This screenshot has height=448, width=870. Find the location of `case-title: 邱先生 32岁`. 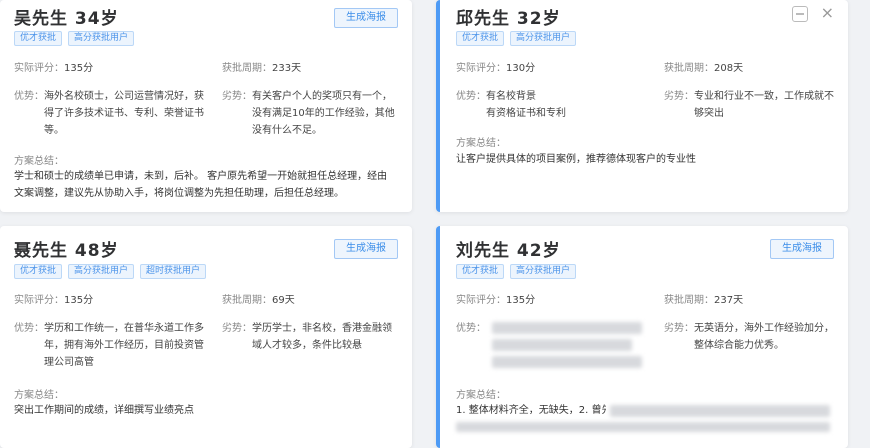

case-title: 邱先生 32岁 is located at coordinates (508, 19).